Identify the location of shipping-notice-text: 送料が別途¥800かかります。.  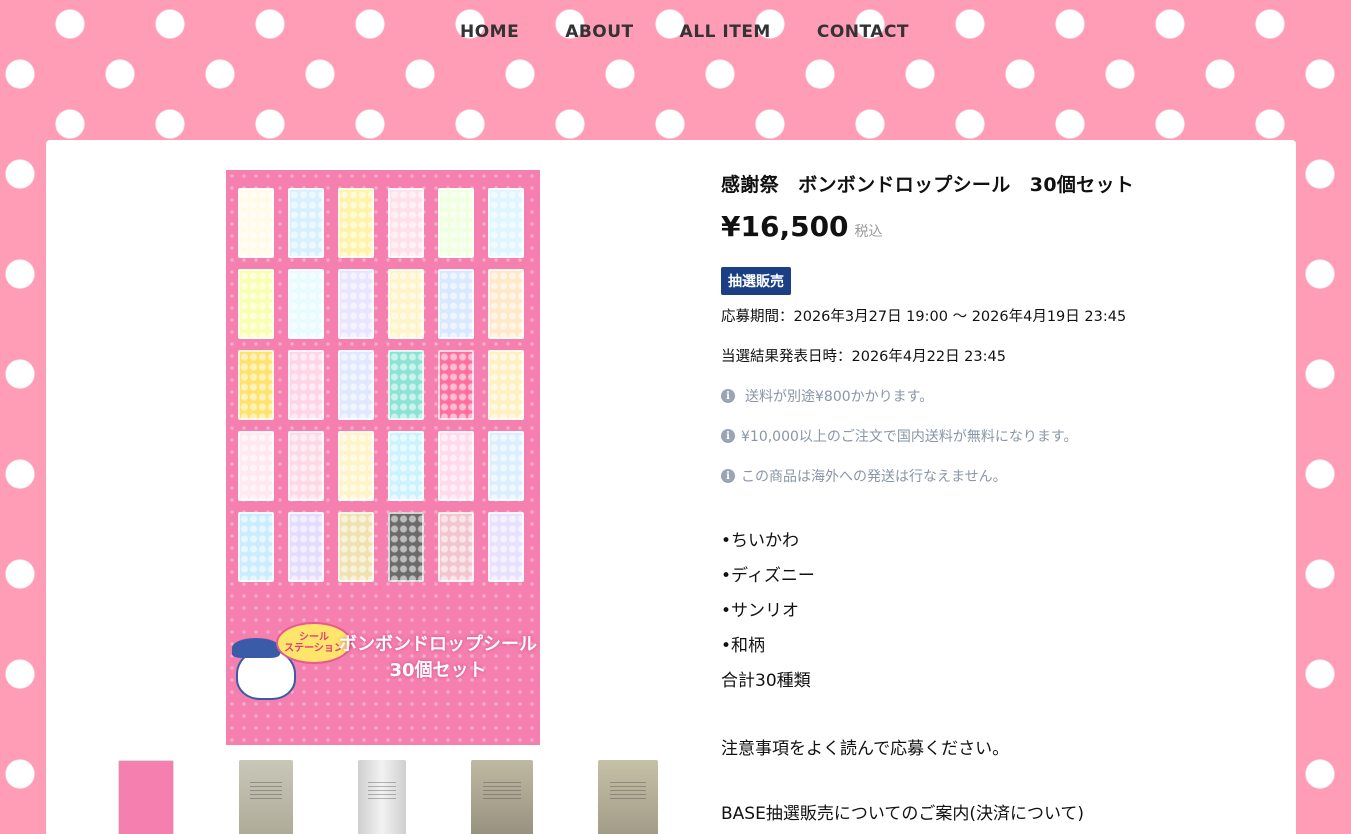
(839, 397).